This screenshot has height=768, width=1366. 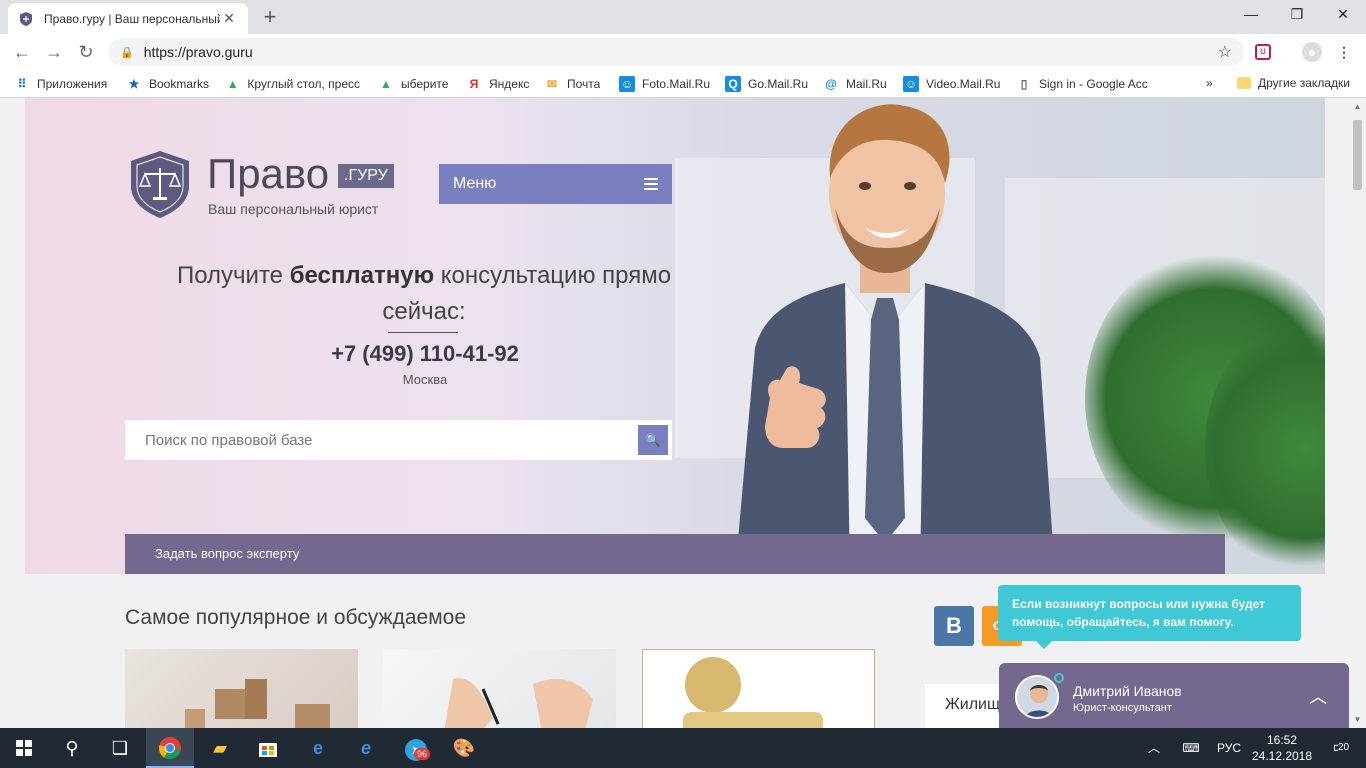 I want to click on close-window-icon: ✕, so click(x=1343, y=15).